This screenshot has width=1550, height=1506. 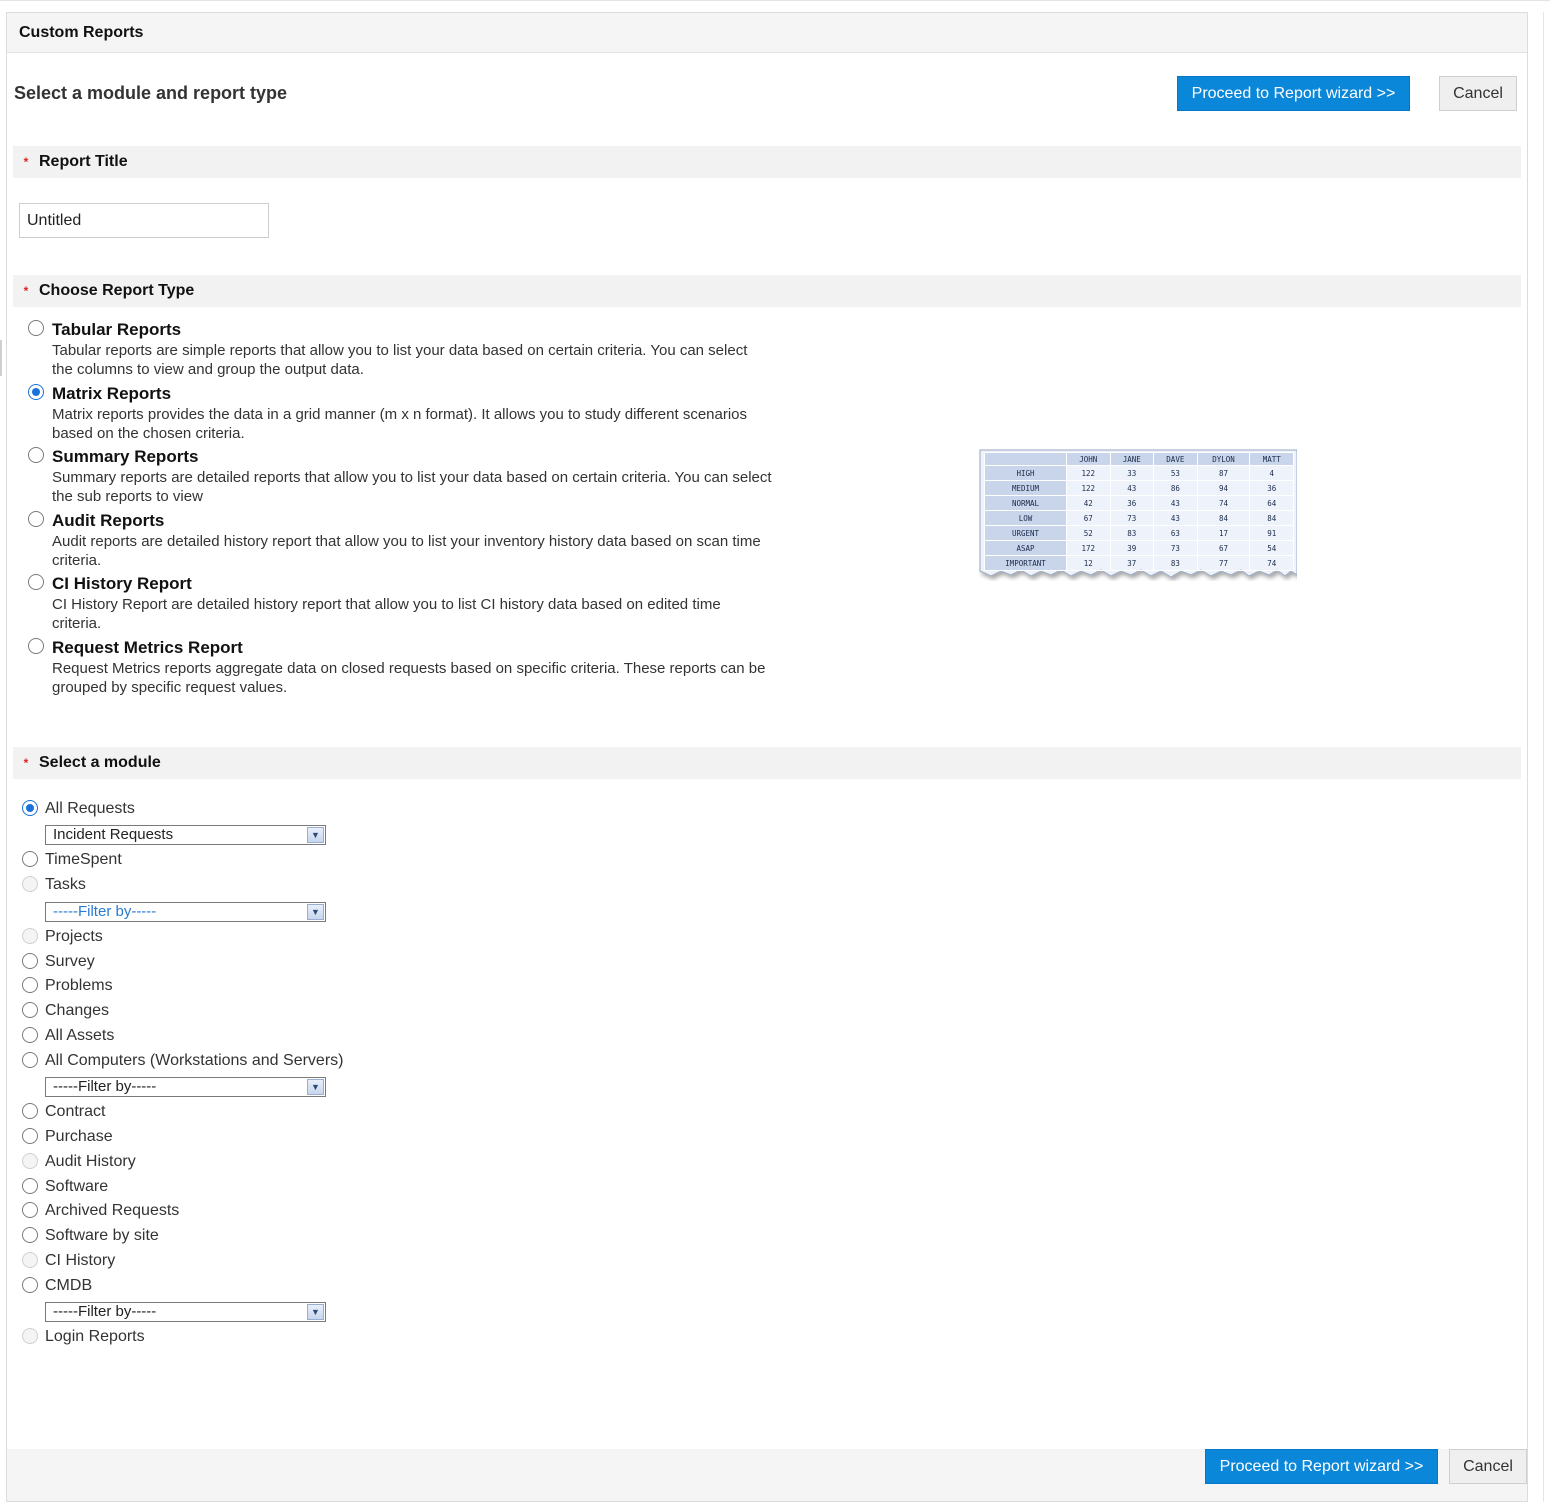 I want to click on radio-archived-requests, so click(x=30, y=1210).